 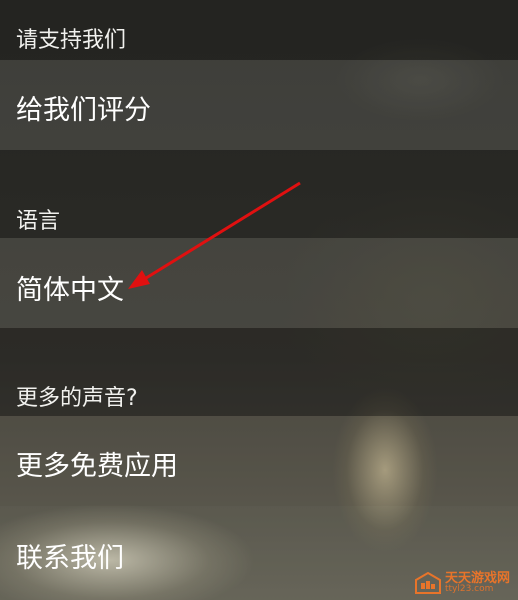 What do you see at coordinates (462, 583) in the screenshot?
I see `watermark: 天天游戏网 ttyl23.com` at bounding box center [462, 583].